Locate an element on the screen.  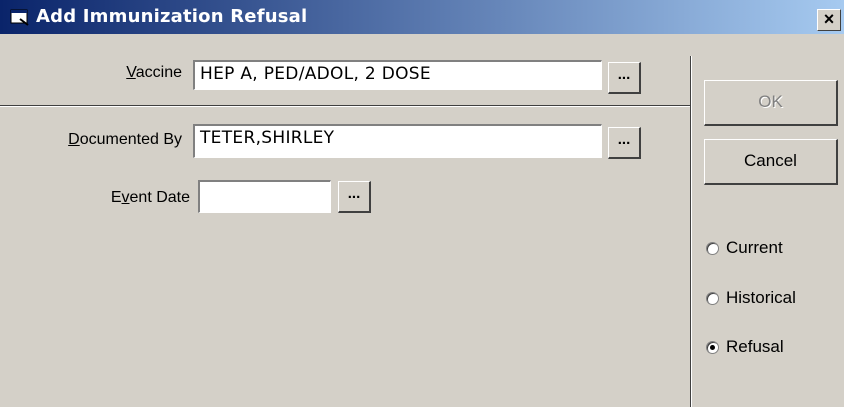
app-window-icon is located at coordinates (19, 17).